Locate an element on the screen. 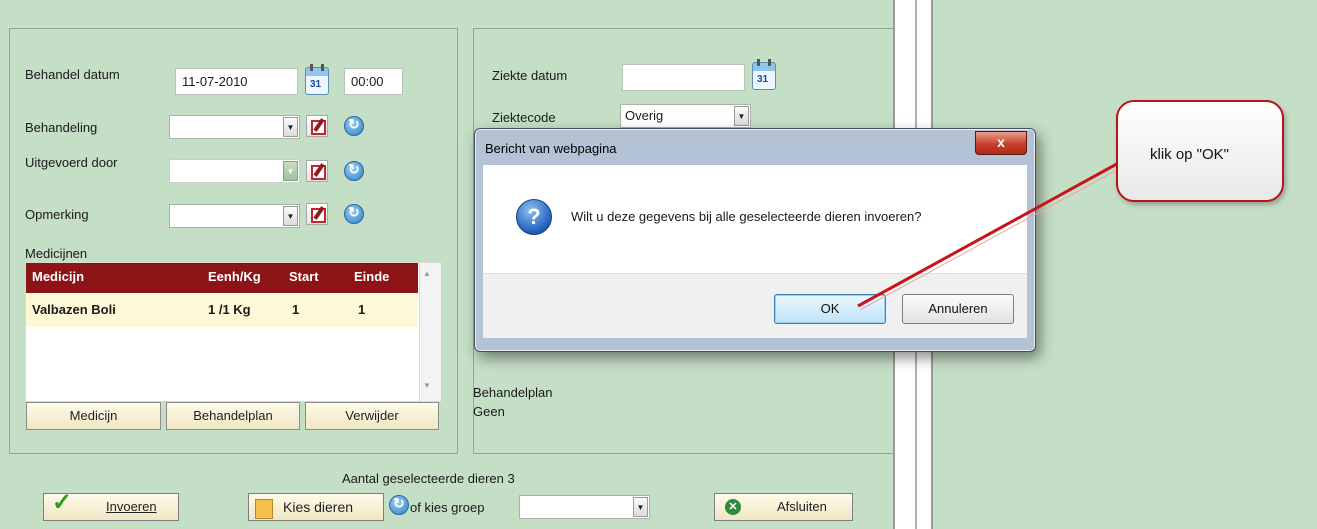 The image size is (1317, 529). callout-pointer is located at coordinates (991, 234).